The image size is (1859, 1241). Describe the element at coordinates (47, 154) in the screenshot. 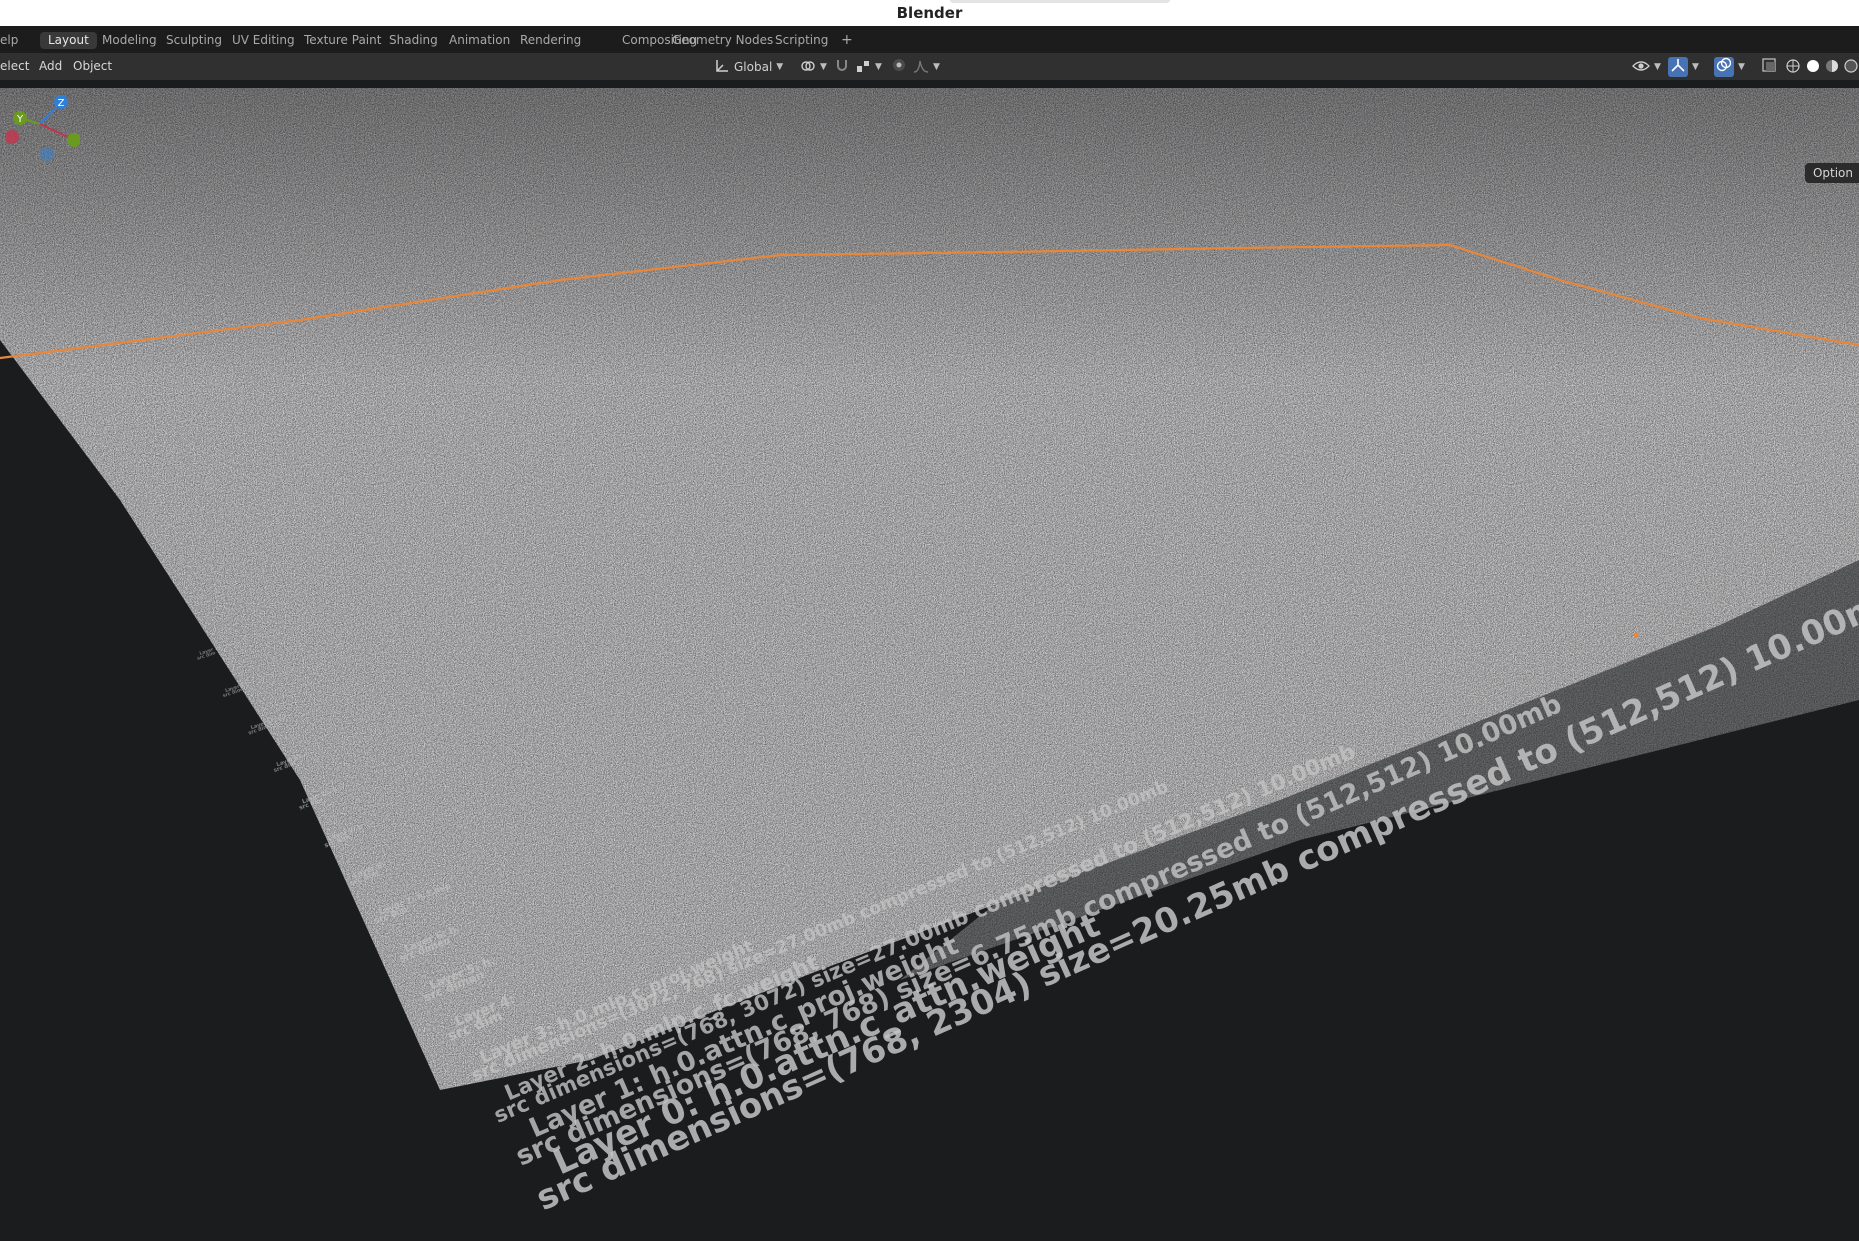

I see `gizmo-neg-z-ball` at that location.